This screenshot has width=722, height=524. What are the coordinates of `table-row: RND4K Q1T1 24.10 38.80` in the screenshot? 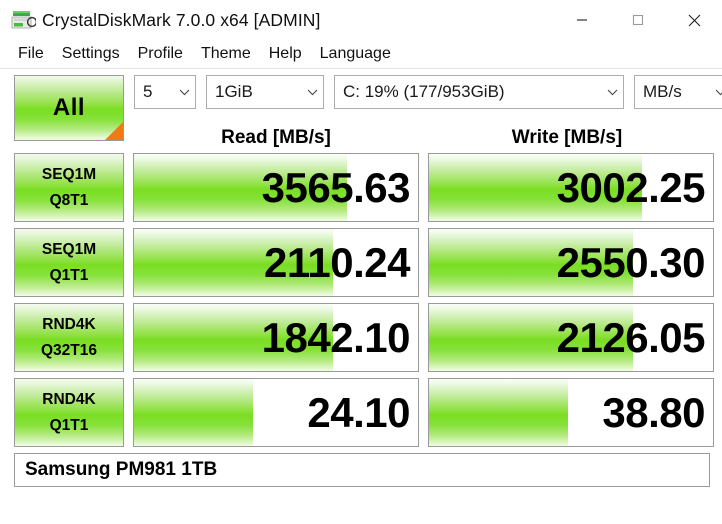 It's located at (364, 412).